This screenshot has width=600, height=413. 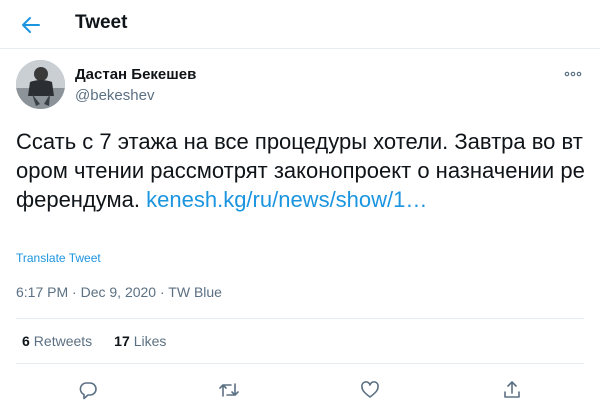 What do you see at coordinates (300, 390) in the screenshot?
I see `action-bar` at bounding box center [300, 390].